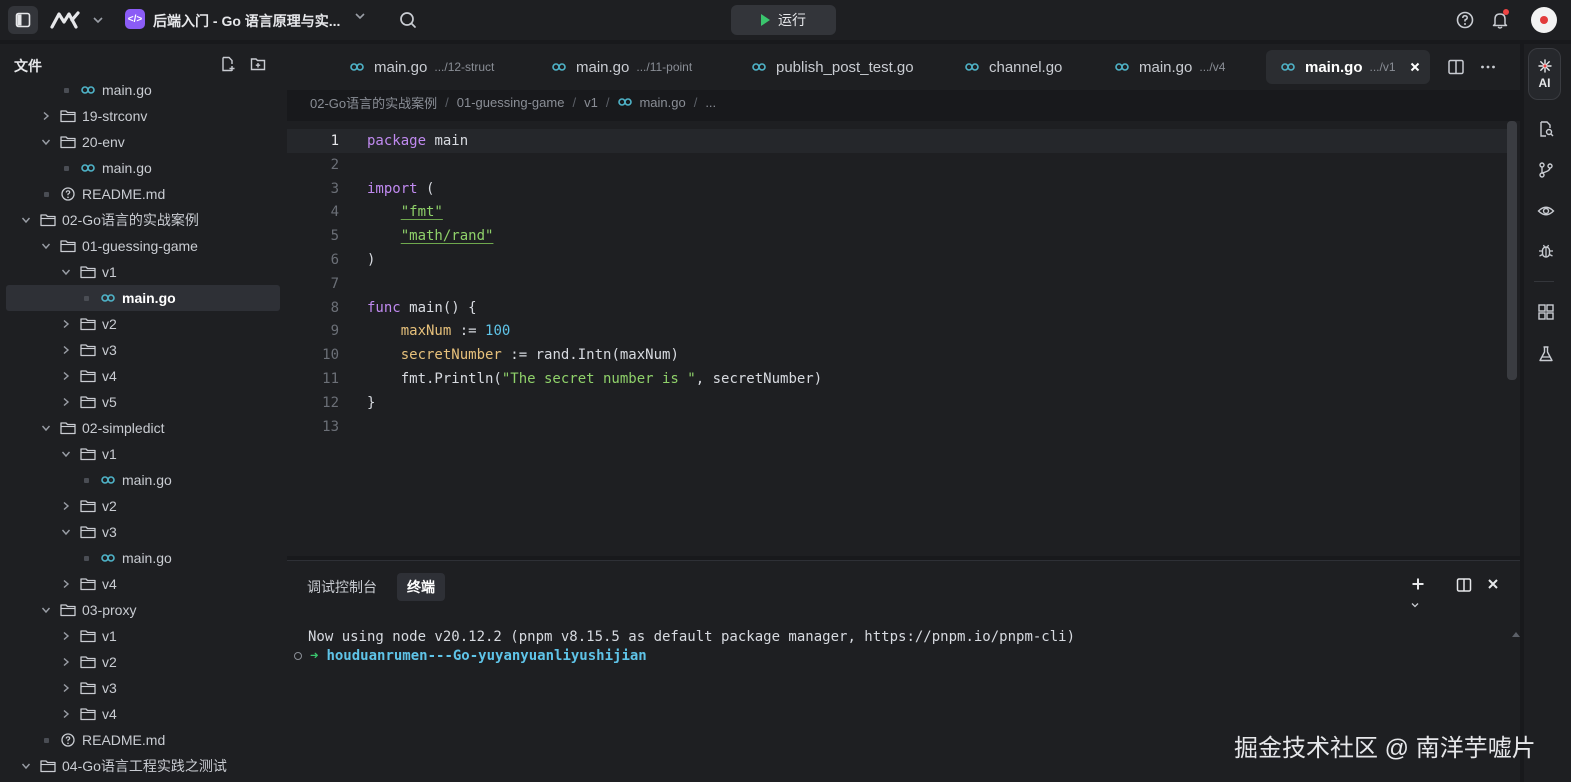 This screenshot has width=1571, height=782. I want to click on code-line: 13, so click(897, 427).